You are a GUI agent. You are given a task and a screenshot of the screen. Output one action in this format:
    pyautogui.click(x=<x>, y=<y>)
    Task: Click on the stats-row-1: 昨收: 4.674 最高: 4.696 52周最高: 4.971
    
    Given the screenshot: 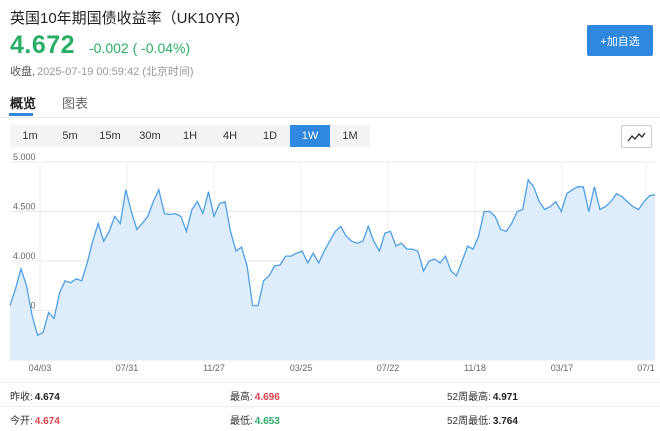 What is the action you would take?
    pyautogui.click(x=330, y=394)
    